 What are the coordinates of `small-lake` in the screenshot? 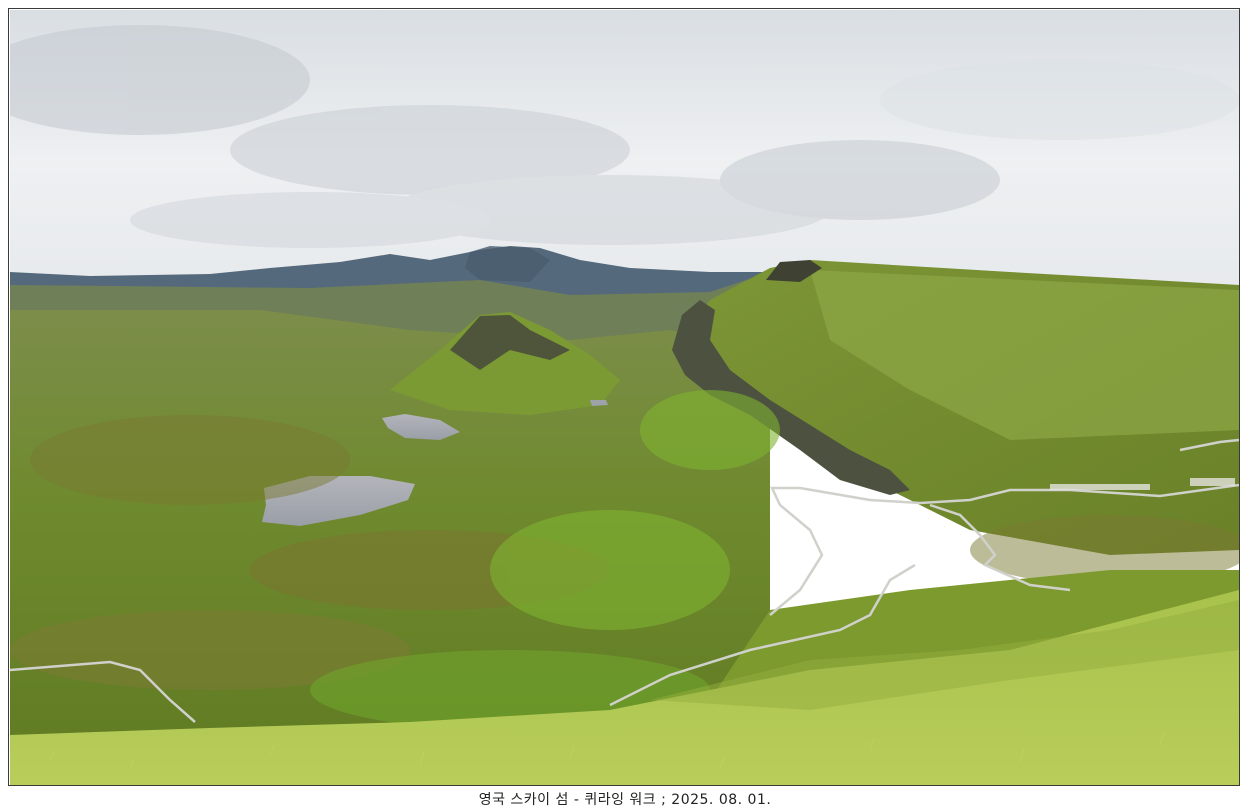 It's located at (599, 403).